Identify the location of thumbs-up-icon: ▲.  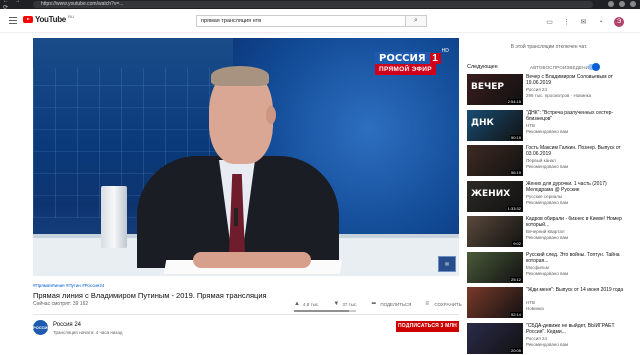
(297, 304).